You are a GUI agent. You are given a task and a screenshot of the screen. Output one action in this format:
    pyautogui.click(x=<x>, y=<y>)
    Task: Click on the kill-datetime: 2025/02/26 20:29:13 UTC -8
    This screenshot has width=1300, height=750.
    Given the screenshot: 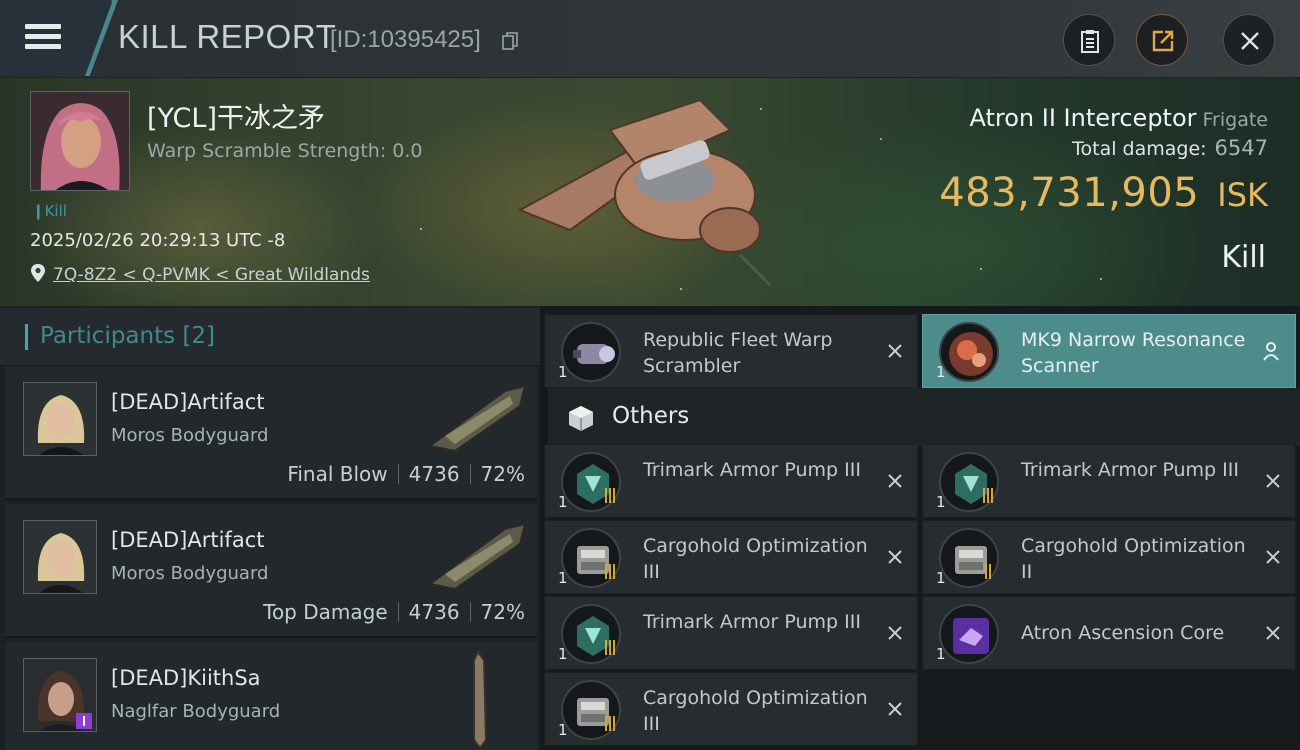 What is the action you would take?
    pyautogui.click(x=158, y=240)
    